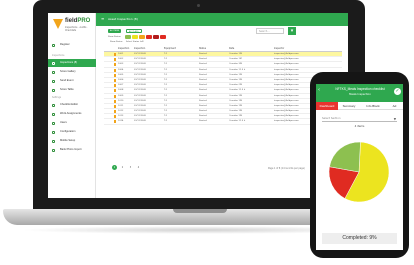 The width and height of the screenshot is (414, 265). Describe the element at coordinates (122, 167) in the screenshot. I see `page-2: 2` at that location.